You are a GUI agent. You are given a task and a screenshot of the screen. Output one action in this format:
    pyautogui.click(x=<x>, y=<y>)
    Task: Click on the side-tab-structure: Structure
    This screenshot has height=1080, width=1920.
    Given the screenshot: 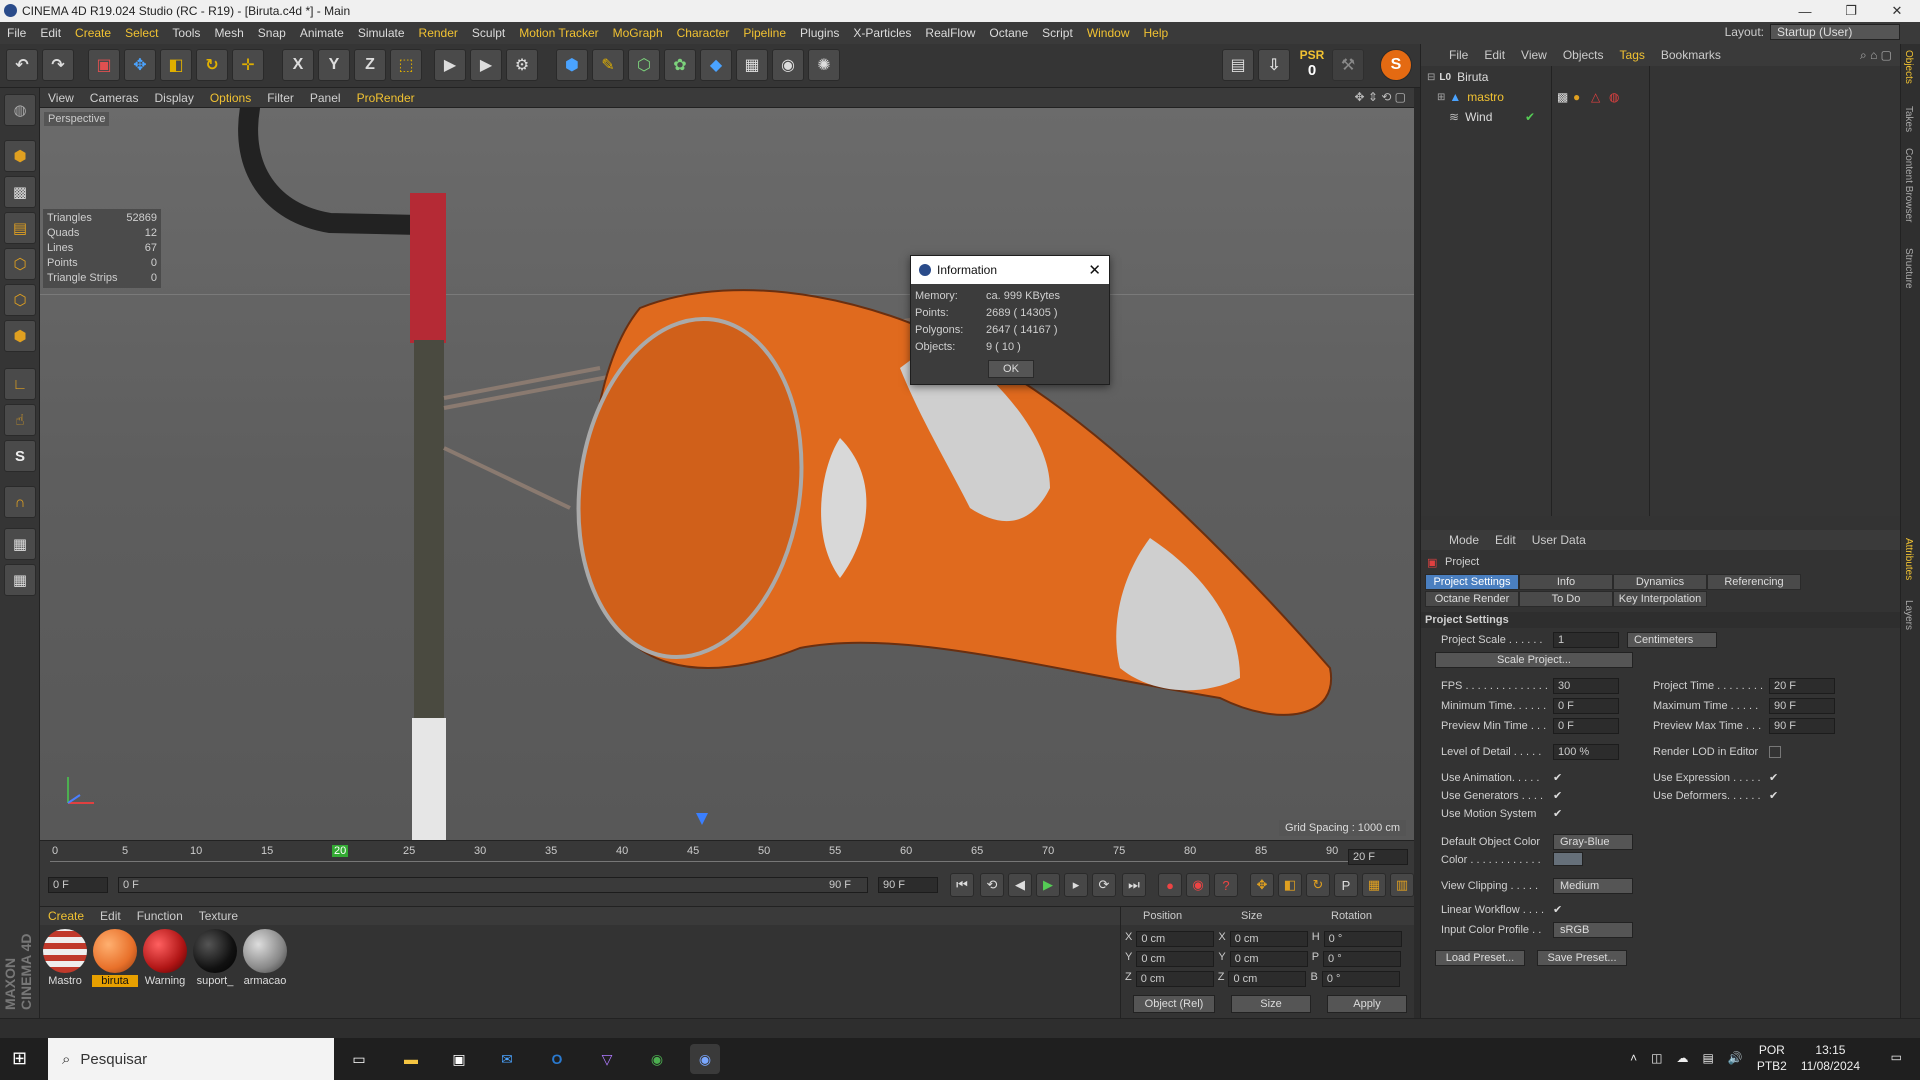 What is the action you would take?
    pyautogui.click(x=1908, y=268)
    